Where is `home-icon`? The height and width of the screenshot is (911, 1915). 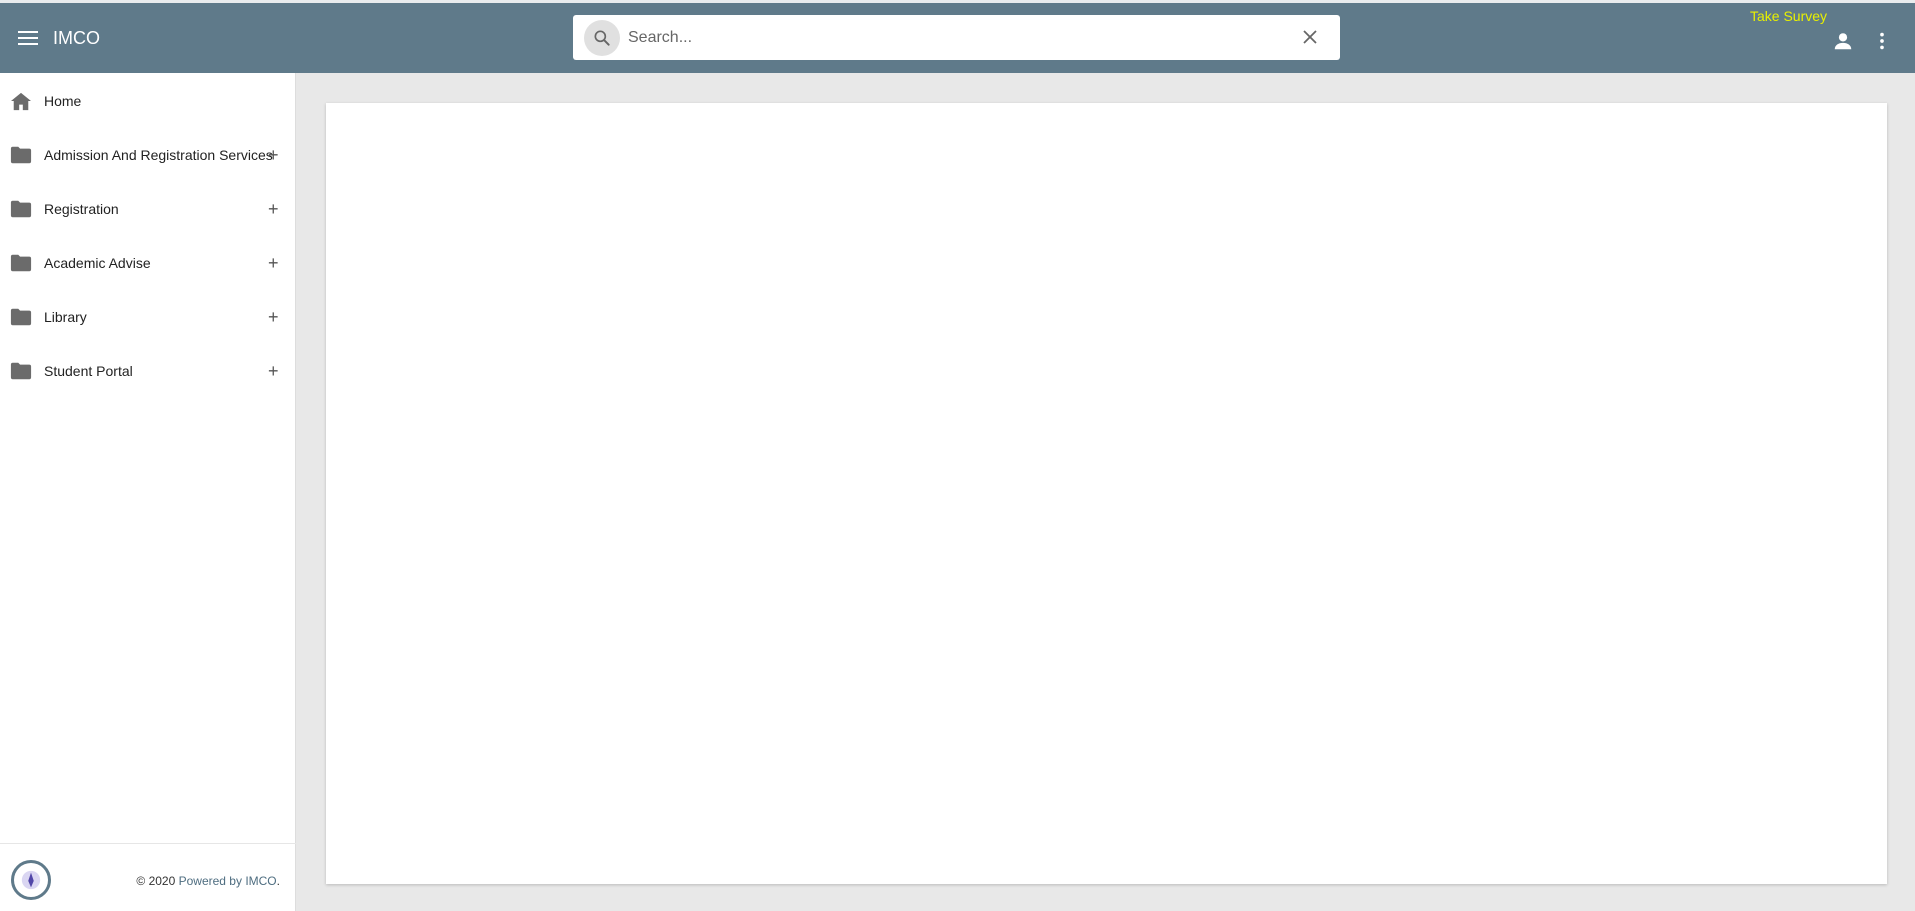
home-icon is located at coordinates (21, 101).